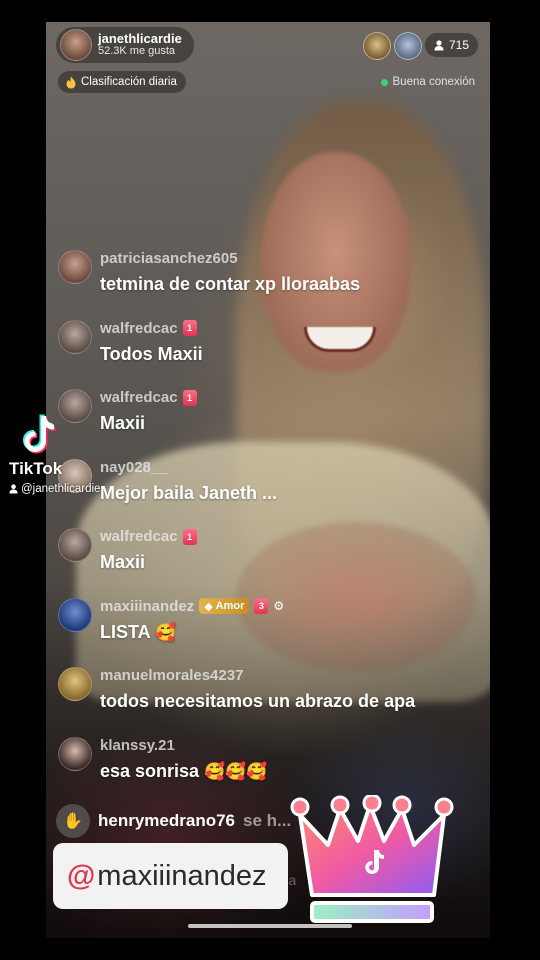  I want to click on chat-text: Todos Maxii, so click(151, 353).